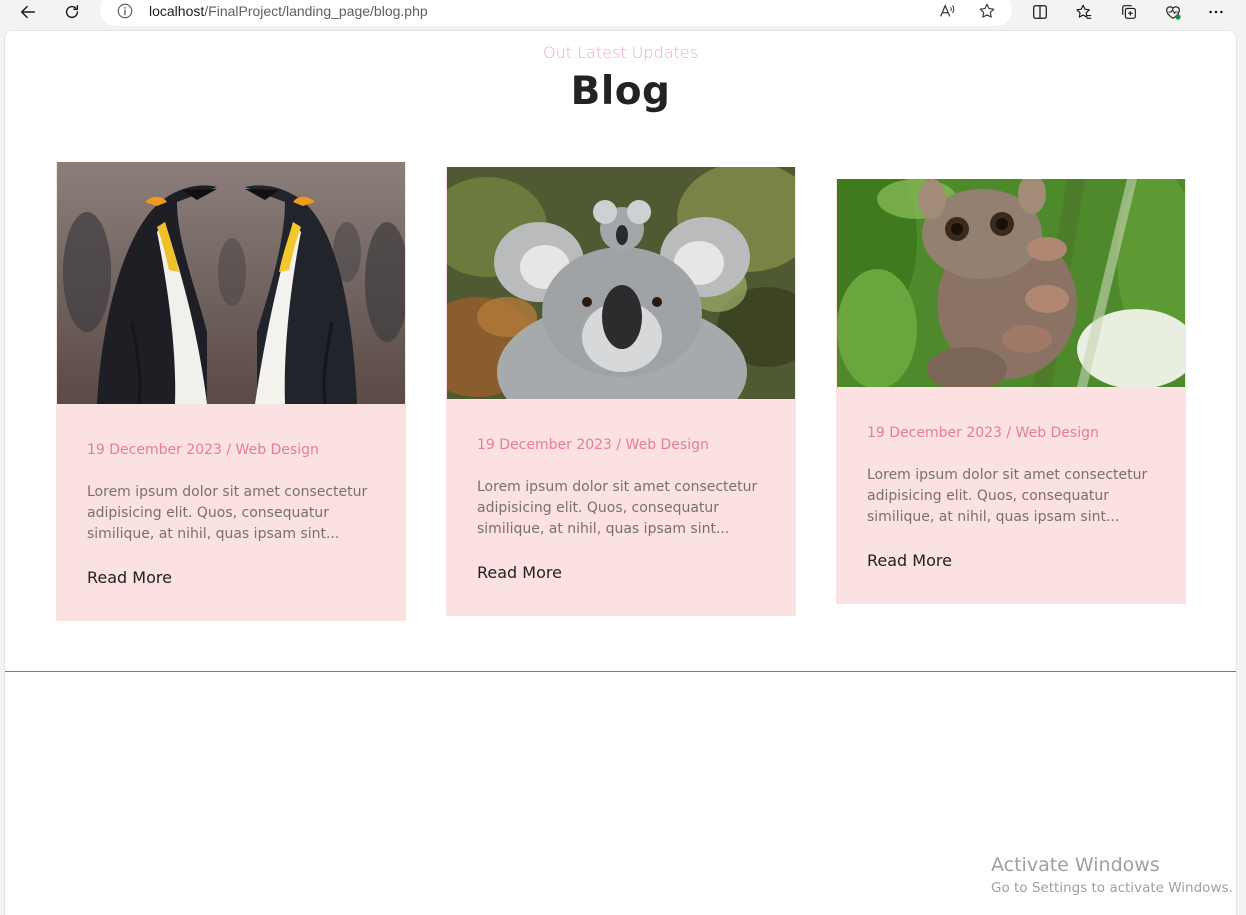 The height and width of the screenshot is (915, 1246). What do you see at coordinates (316, 11) in the screenshot?
I see `url-path: /FinalProject/landing_page/blog.php` at bounding box center [316, 11].